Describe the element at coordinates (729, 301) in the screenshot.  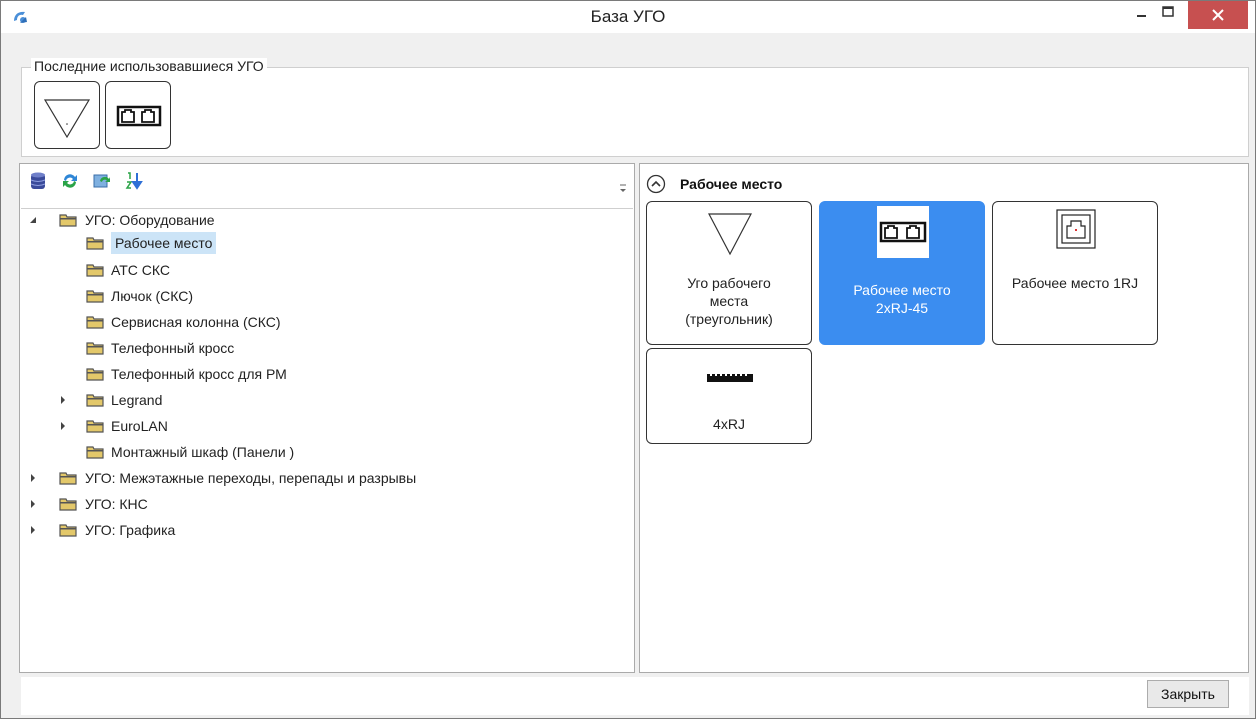
I see `tile-label-line: места` at that location.